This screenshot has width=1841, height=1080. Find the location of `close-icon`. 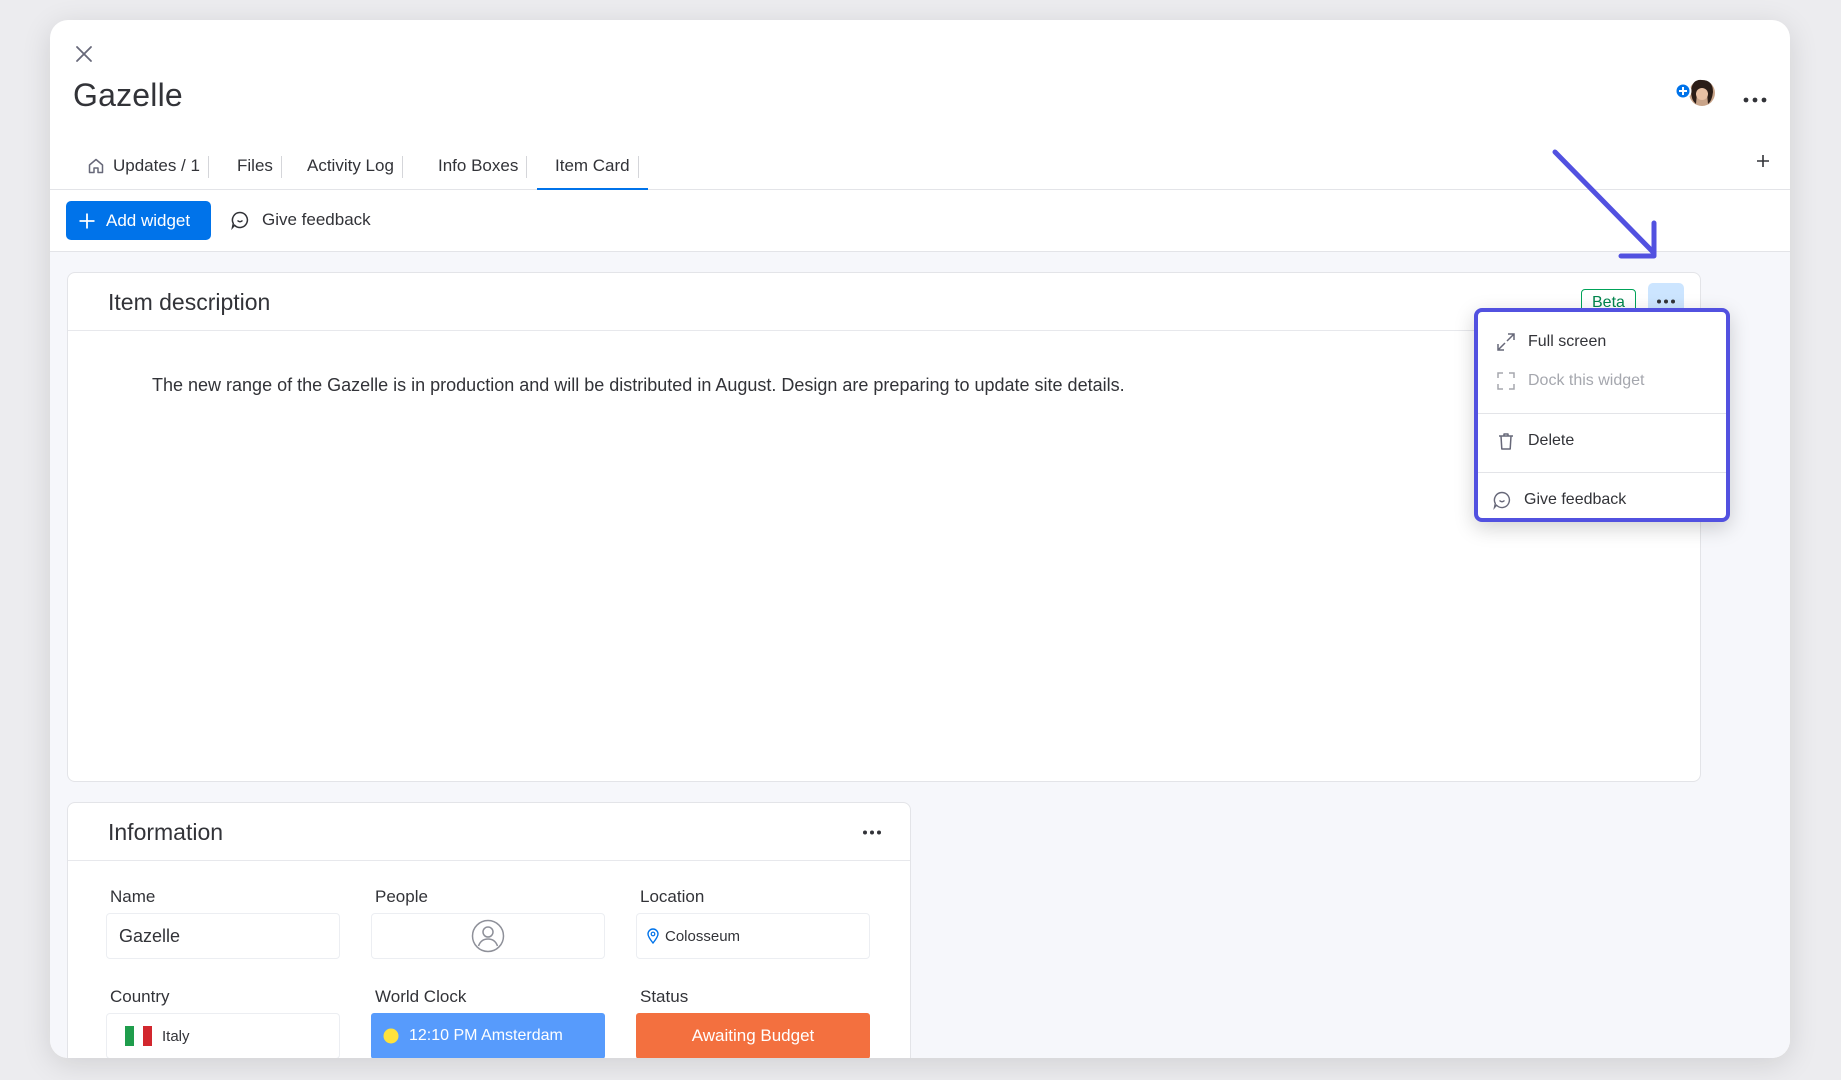

close-icon is located at coordinates (84, 54).